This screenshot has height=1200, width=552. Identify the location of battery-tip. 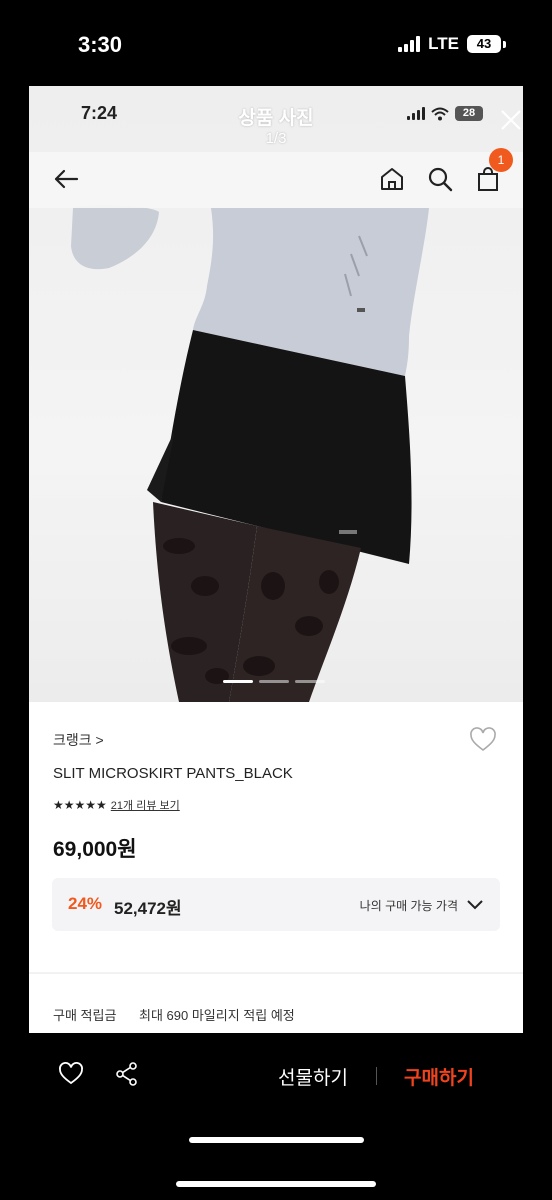
(504, 44).